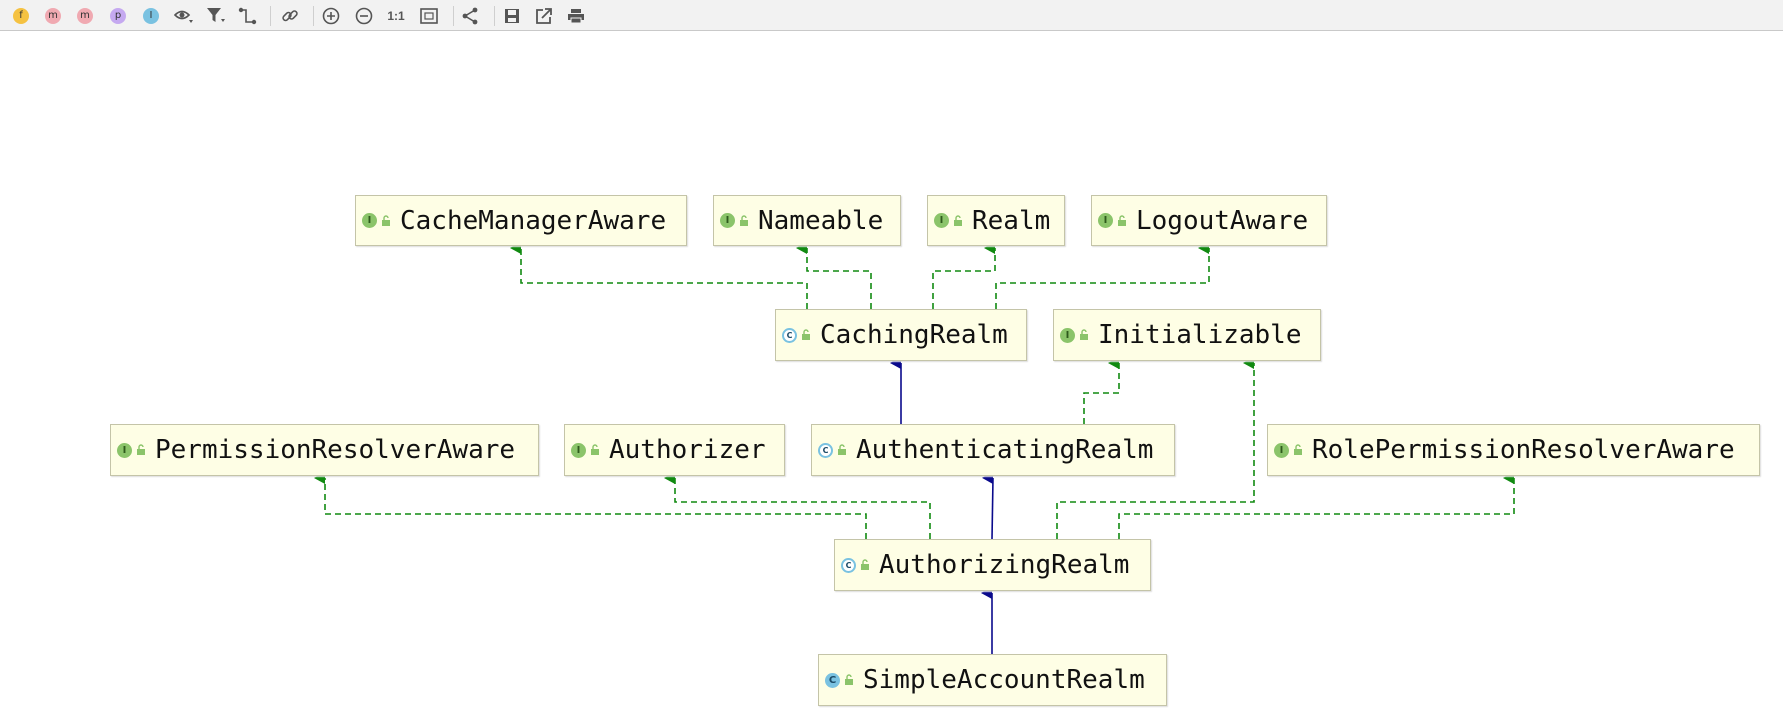  I want to click on node-nameable: I Nameable, so click(807, 220).